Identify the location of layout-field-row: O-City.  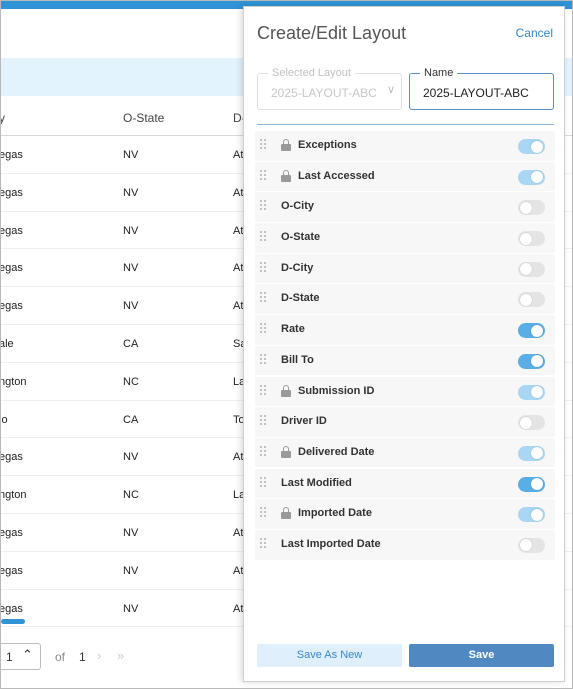
(405, 207).